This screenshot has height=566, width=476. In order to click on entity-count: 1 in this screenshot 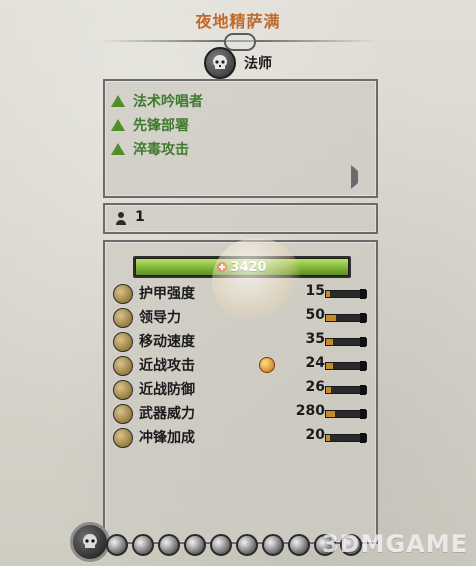, I will do `click(140, 217)`.